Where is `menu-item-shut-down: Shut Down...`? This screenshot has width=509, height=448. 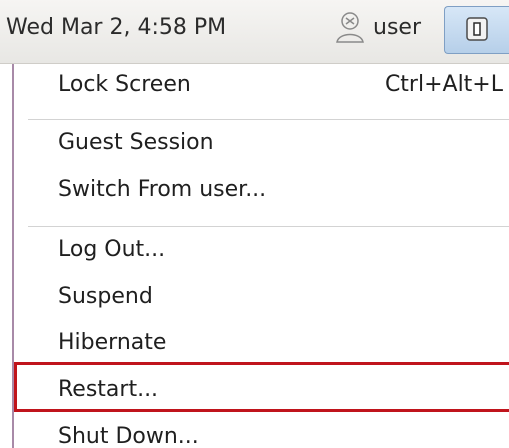 menu-item-shut-down: Shut Down... is located at coordinates (128, 436).